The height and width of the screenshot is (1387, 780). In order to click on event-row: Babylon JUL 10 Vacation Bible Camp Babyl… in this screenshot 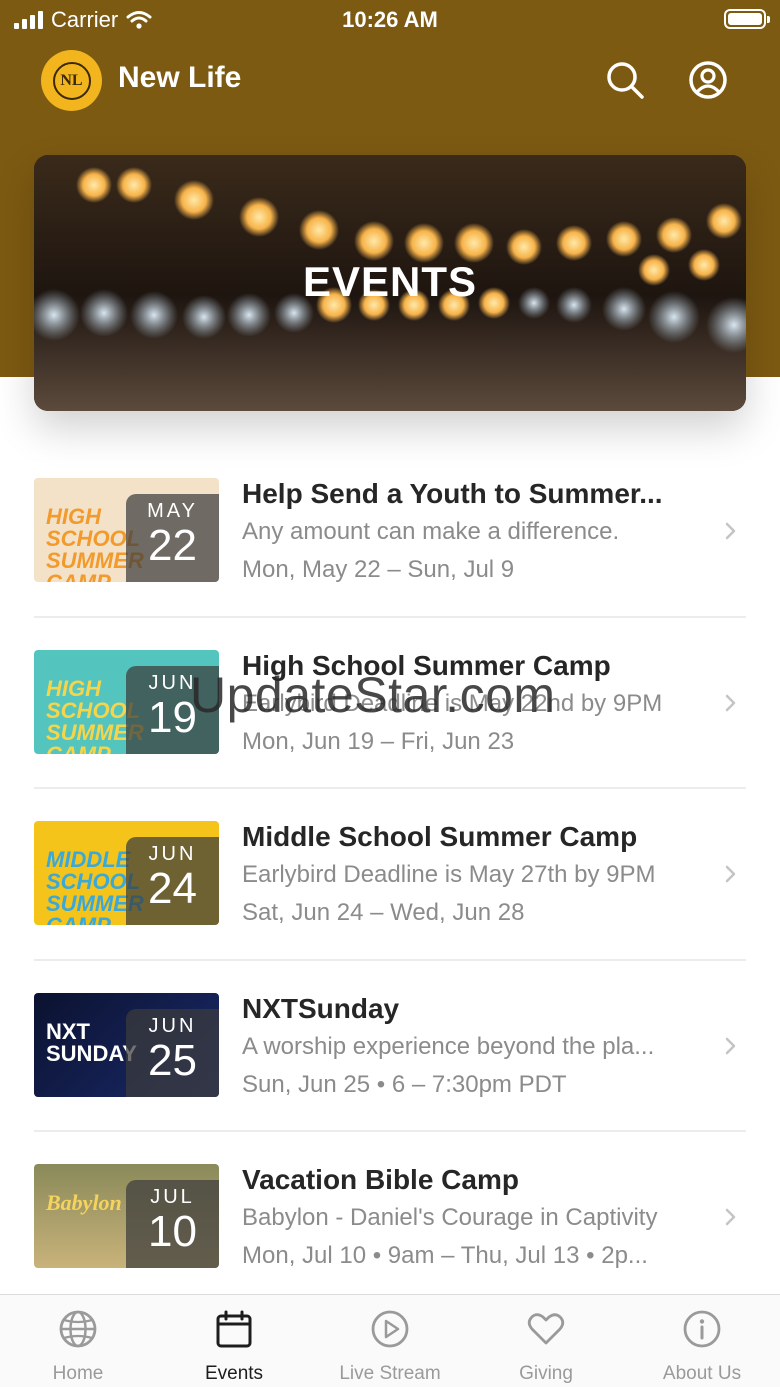, I will do `click(390, 1218)`.